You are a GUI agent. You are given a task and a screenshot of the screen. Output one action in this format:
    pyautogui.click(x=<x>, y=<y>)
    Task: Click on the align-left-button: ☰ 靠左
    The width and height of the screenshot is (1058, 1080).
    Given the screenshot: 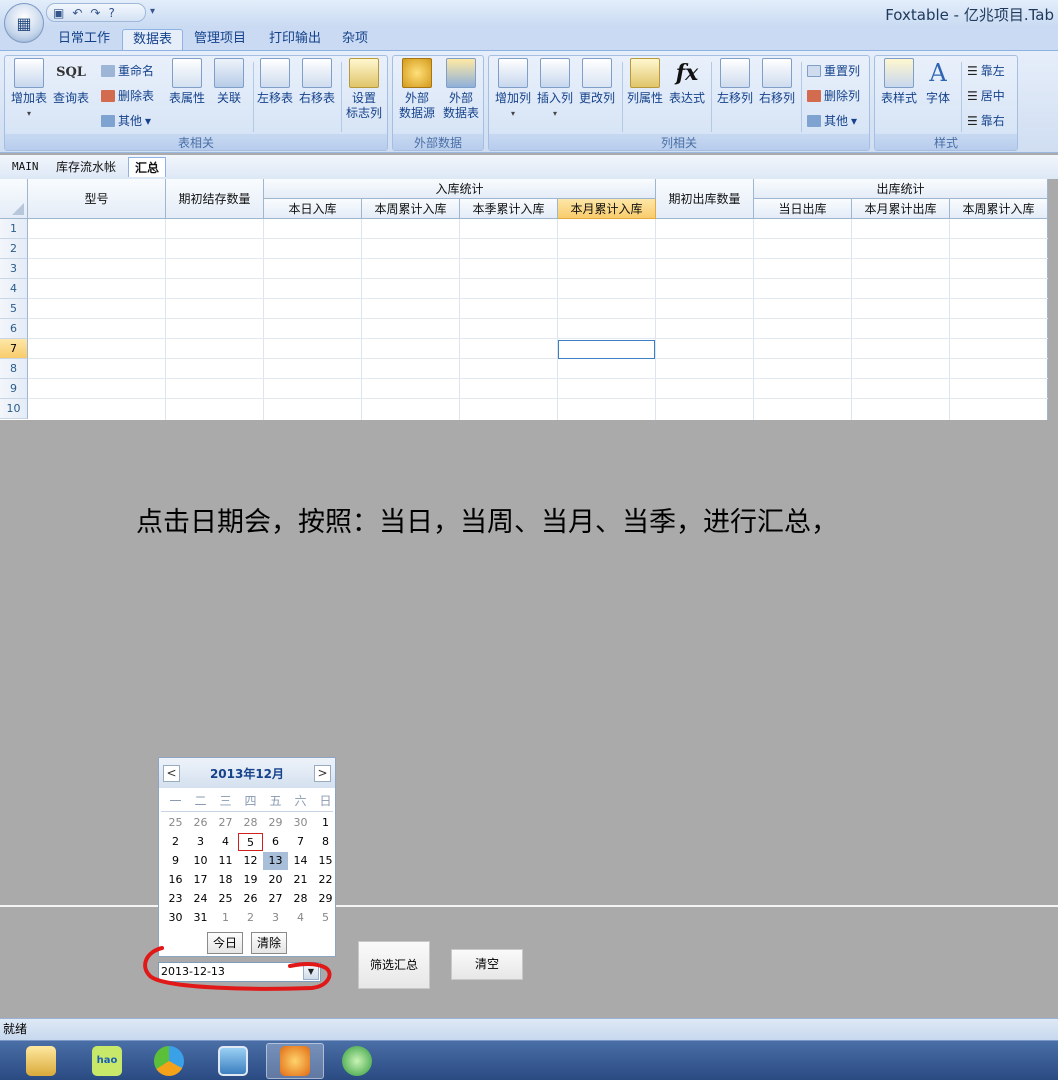 What is the action you would take?
    pyautogui.click(x=986, y=70)
    